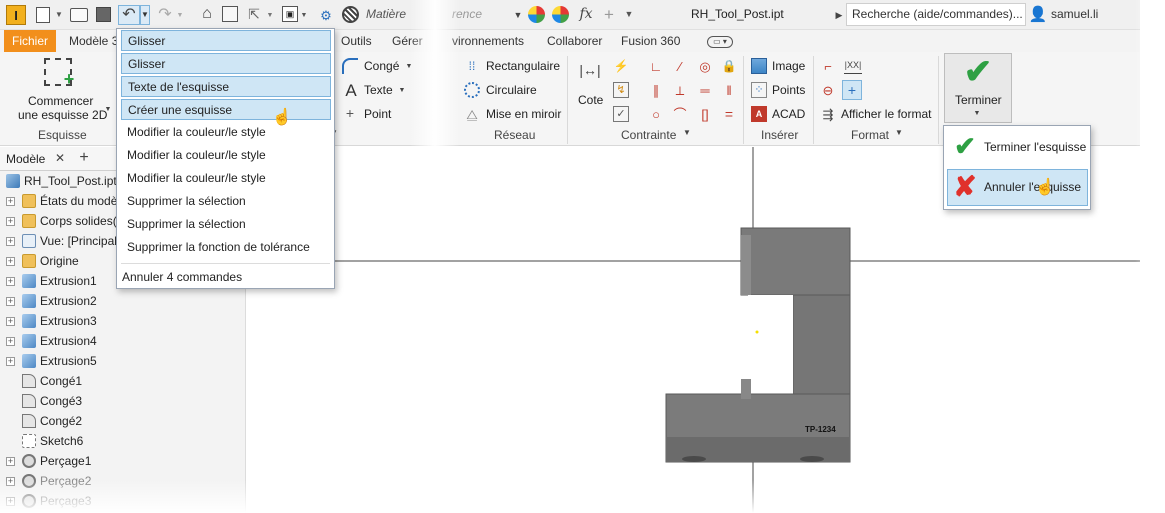  What do you see at coordinates (523, 66) in the screenshot?
I see `rectangular-pattern-button: Rectangulaire` at bounding box center [523, 66].